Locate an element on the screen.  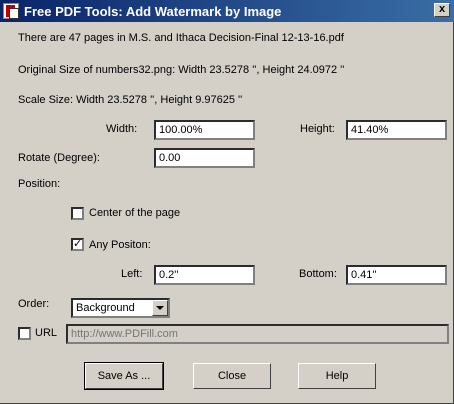
any-position-checkbox is located at coordinates (77, 244).